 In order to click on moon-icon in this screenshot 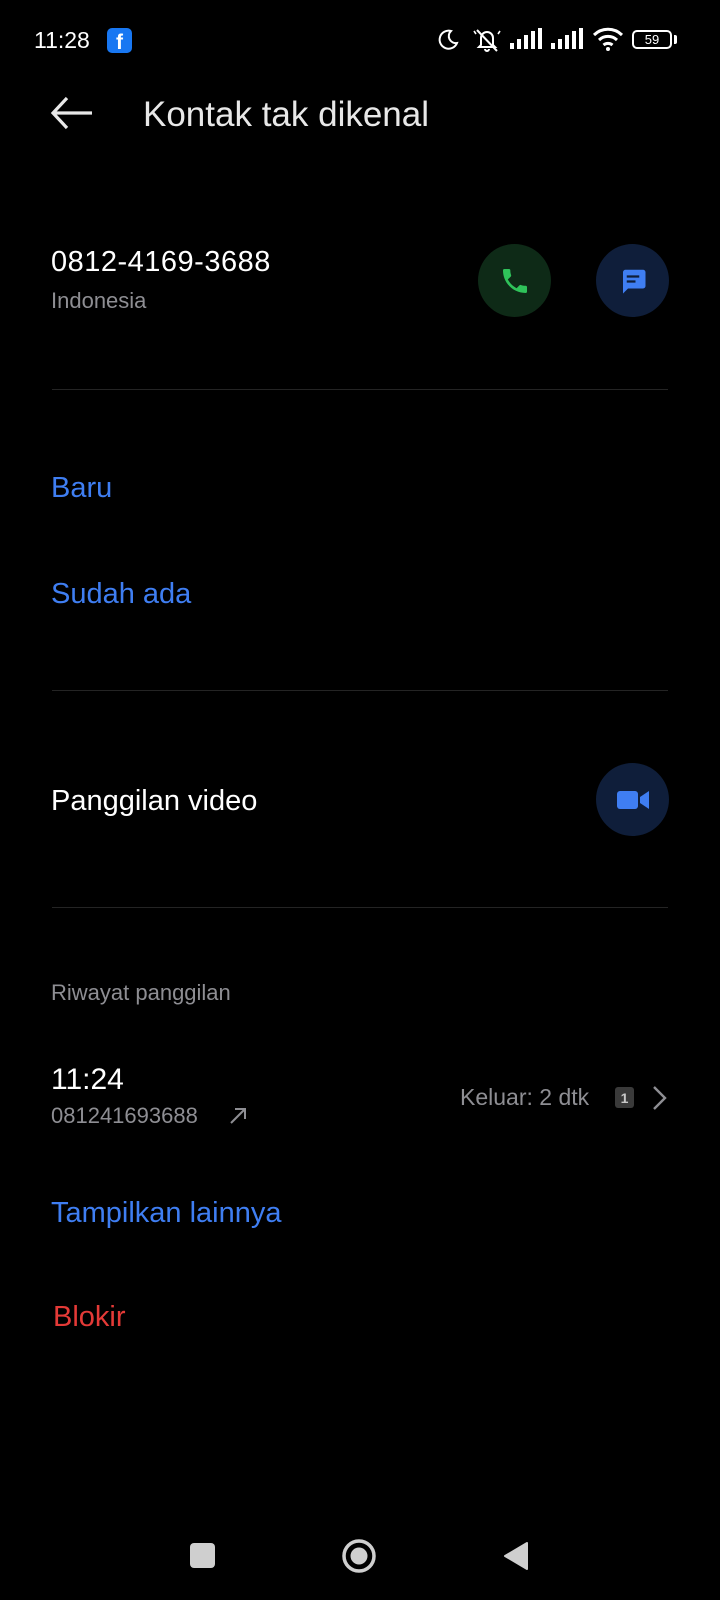, I will do `click(448, 39)`.